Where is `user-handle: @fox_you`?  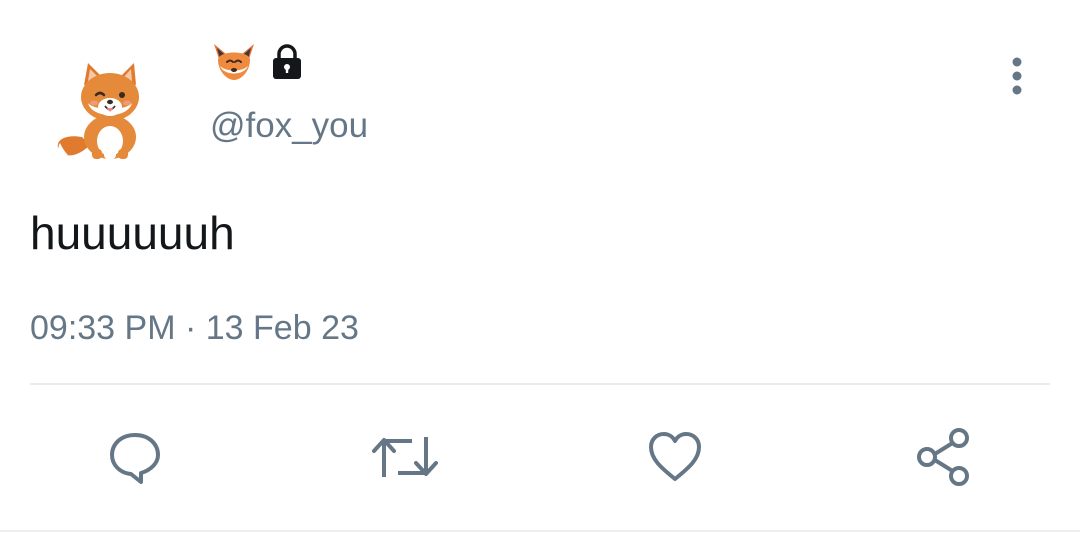 user-handle: @fox_you is located at coordinates (289, 126).